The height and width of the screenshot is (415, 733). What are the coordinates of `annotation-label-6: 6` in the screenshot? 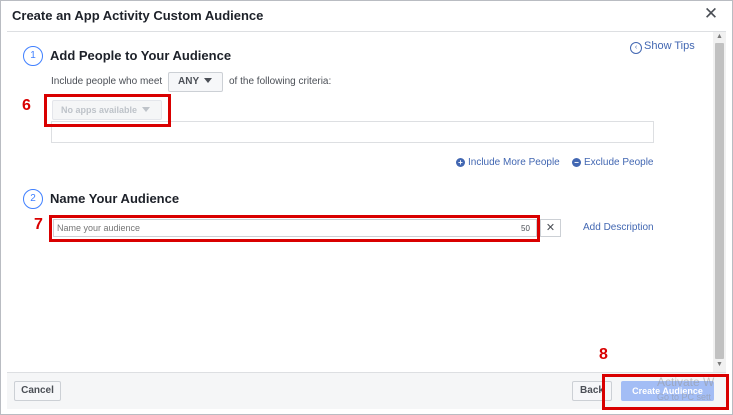 It's located at (26, 105).